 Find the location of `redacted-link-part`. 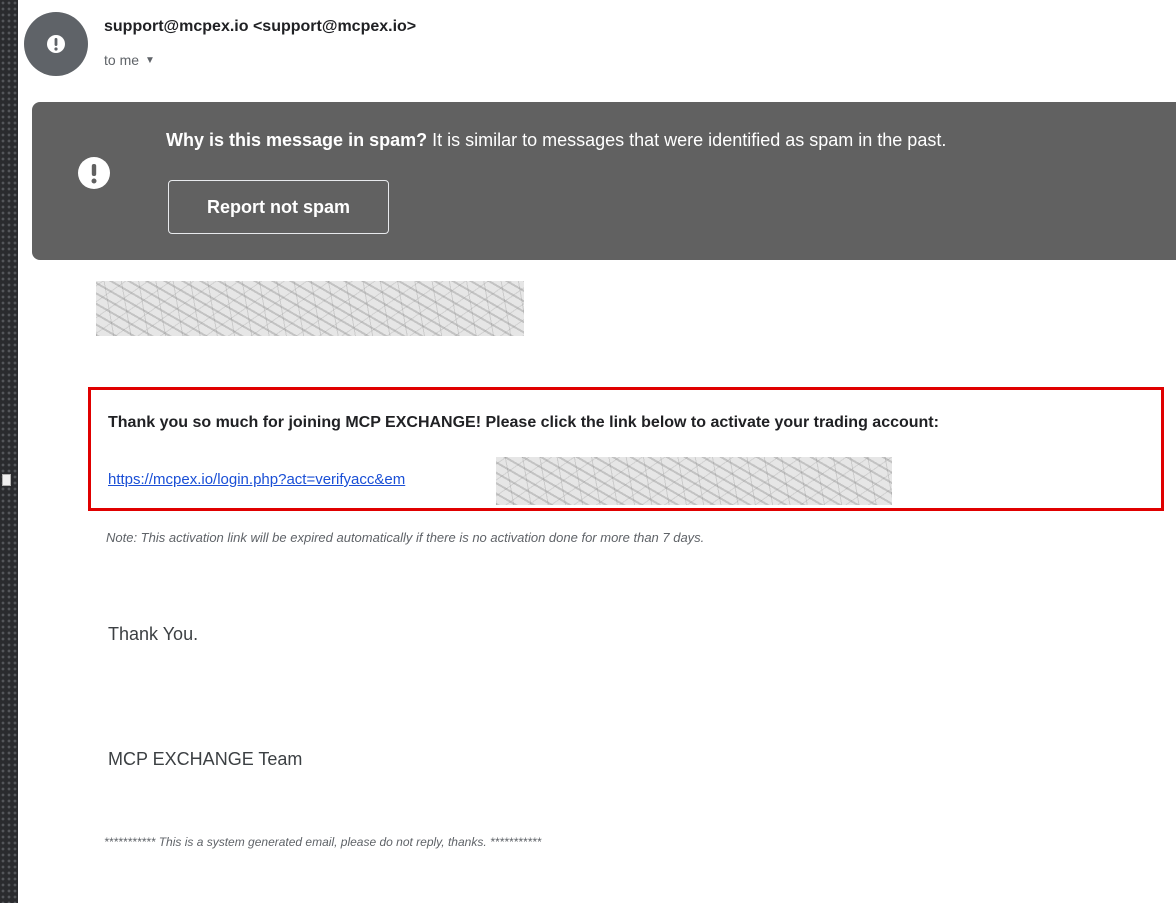

redacted-link-part is located at coordinates (694, 481).